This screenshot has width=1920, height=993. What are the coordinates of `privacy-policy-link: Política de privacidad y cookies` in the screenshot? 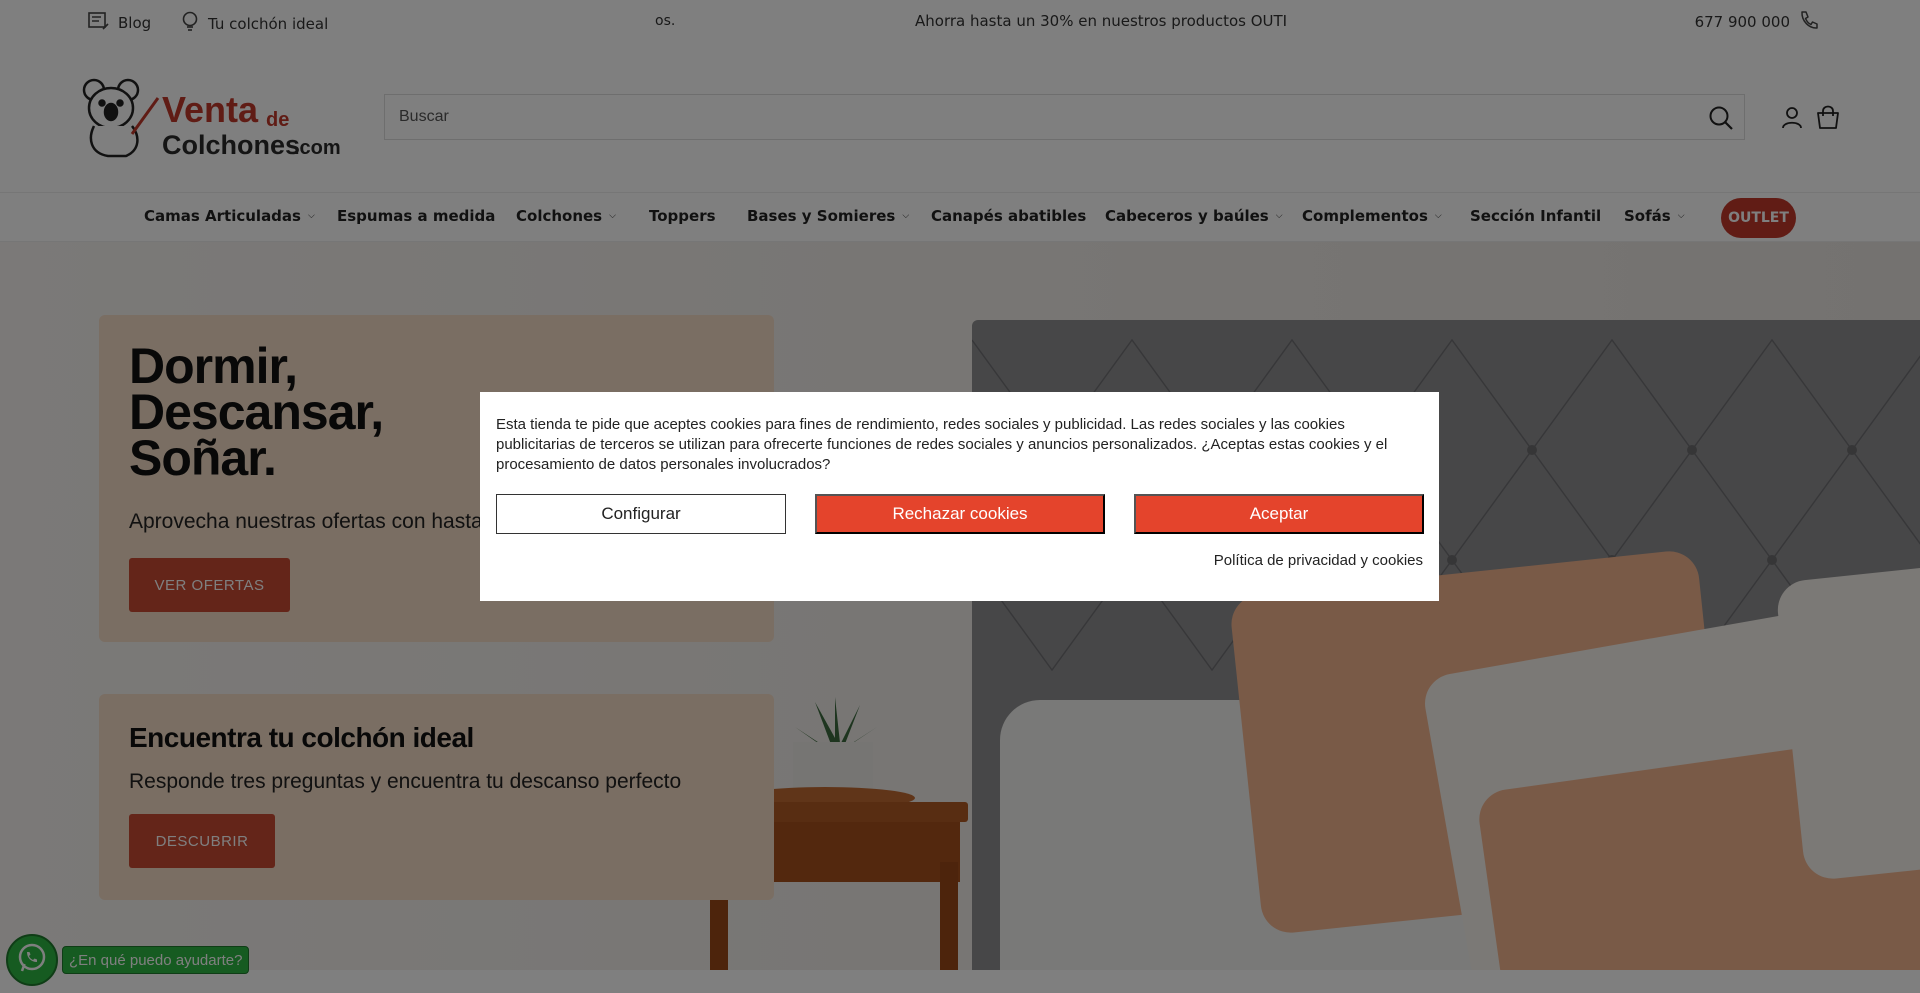 It's located at (1318, 560).